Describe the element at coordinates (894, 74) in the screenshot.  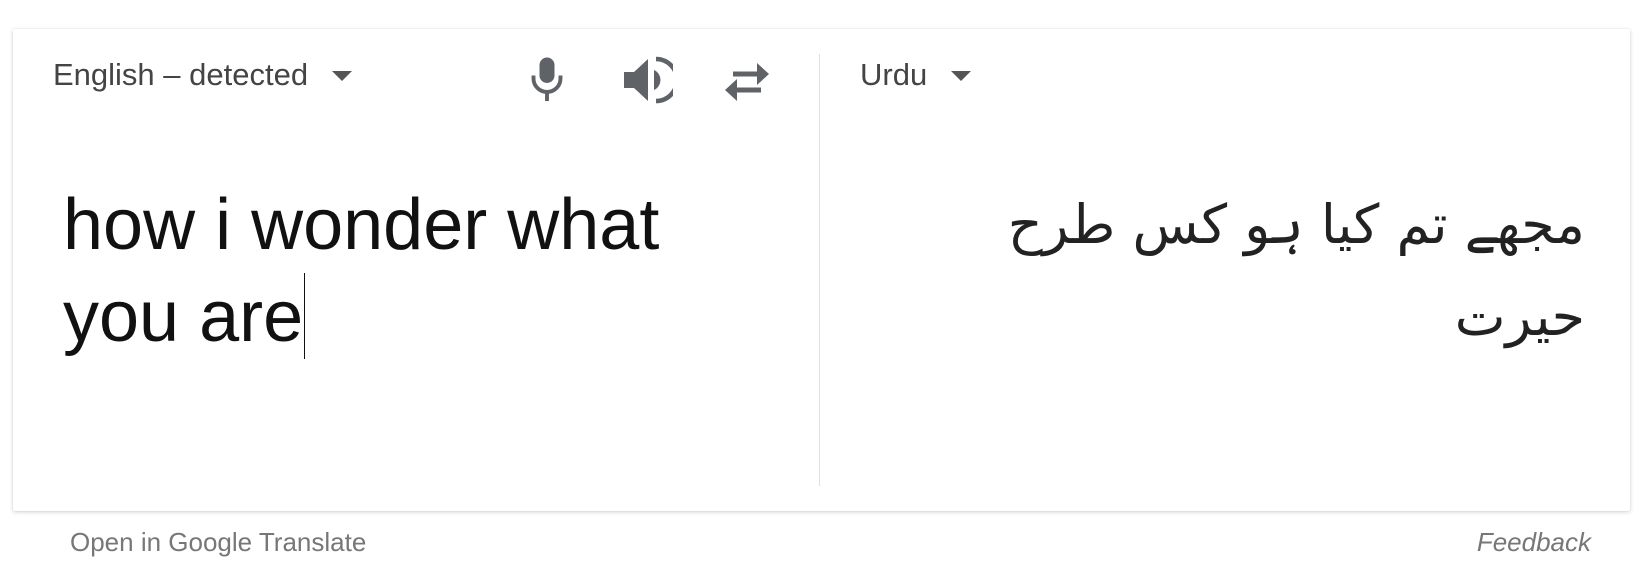
I see `target-language-label: Urdu` at that location.